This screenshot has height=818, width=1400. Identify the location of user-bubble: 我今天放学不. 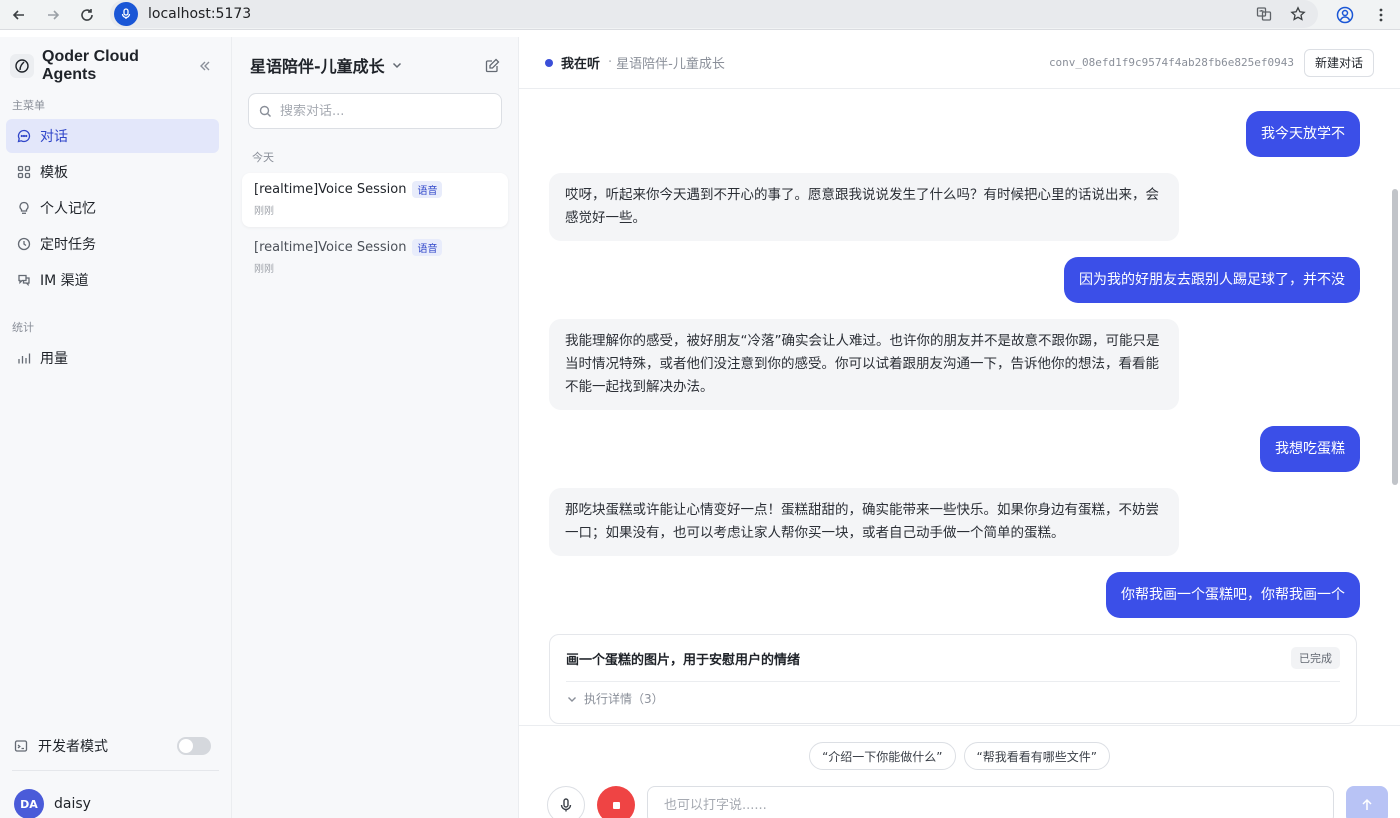
(1303, 134).